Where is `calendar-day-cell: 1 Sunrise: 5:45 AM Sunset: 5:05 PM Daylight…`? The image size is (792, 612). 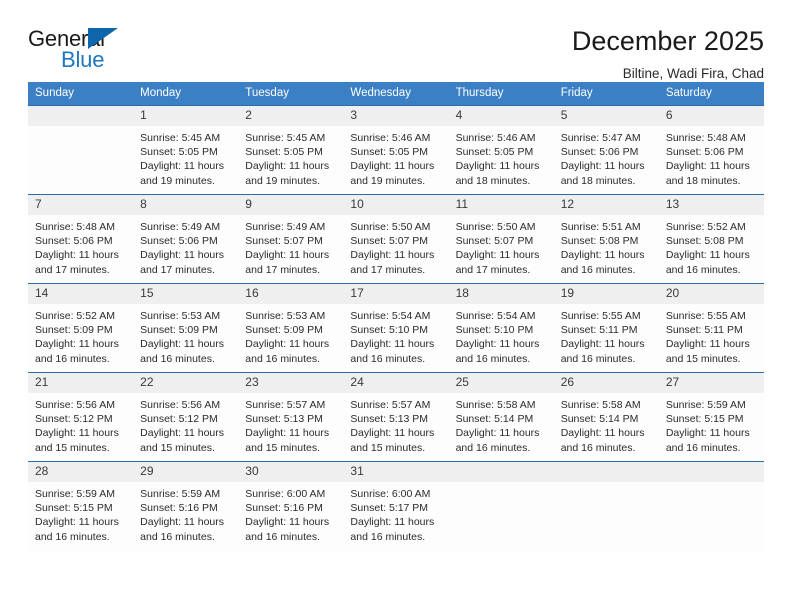
calendar-day-cell: 1 Sunrise: 5:45 AM Sunset: 5:05 PM Daylight… is located at coordinates (186, 150).